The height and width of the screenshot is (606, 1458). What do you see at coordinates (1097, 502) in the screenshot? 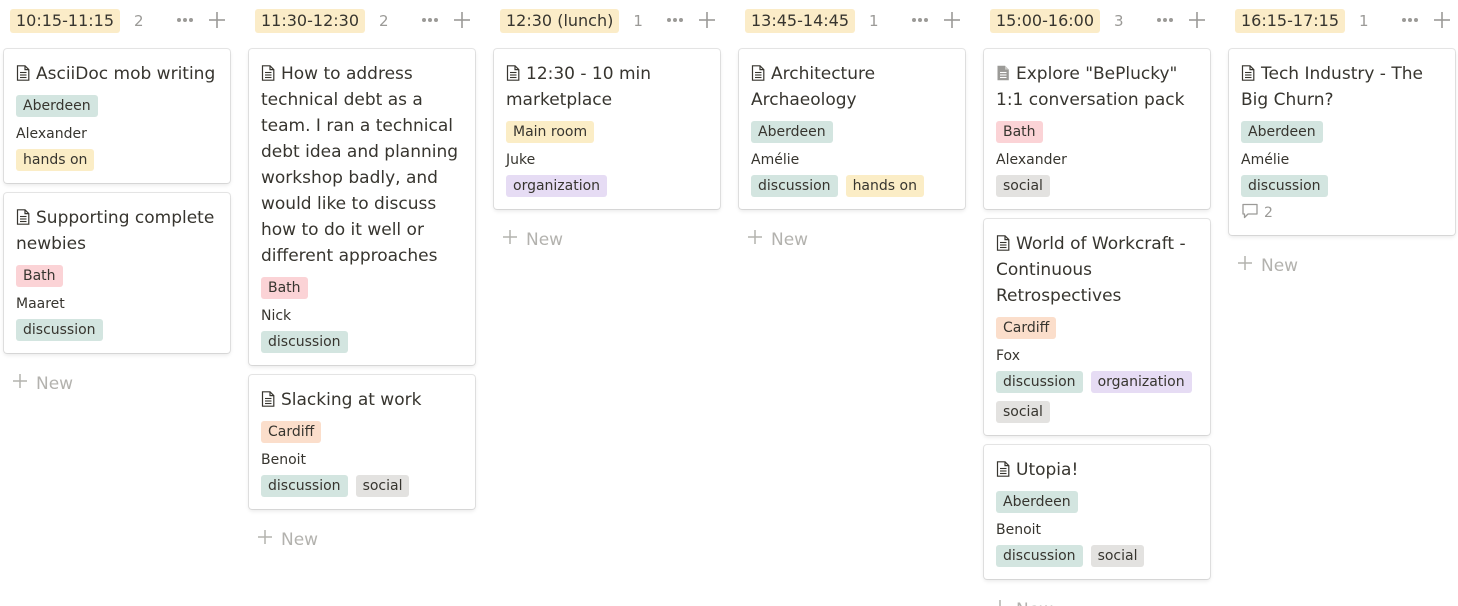
I see `room-row: Aberdeen` at bounding box center [1097, 502].